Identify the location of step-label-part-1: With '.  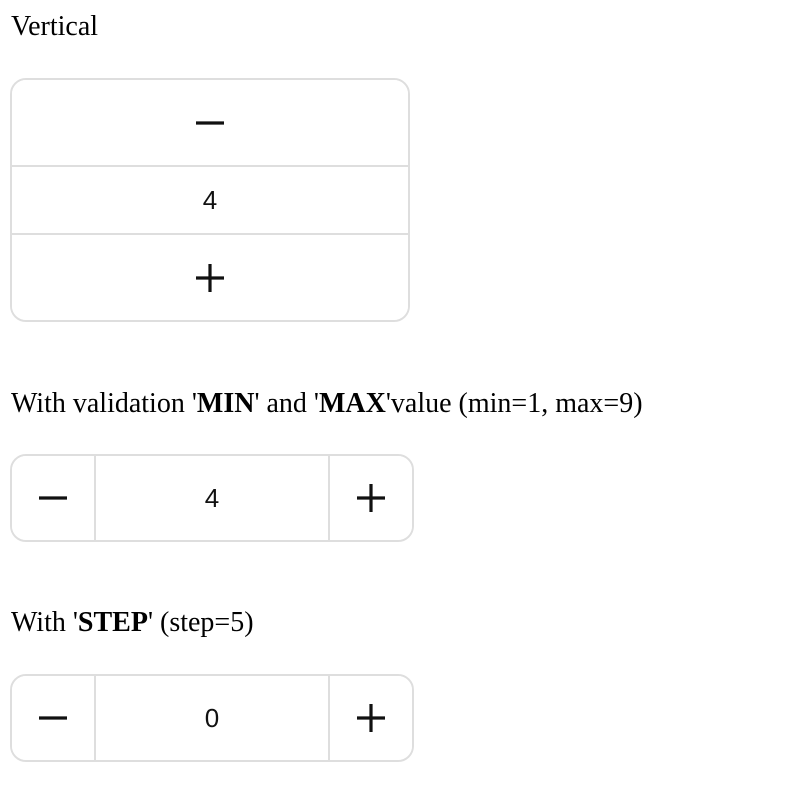
(44, 622).